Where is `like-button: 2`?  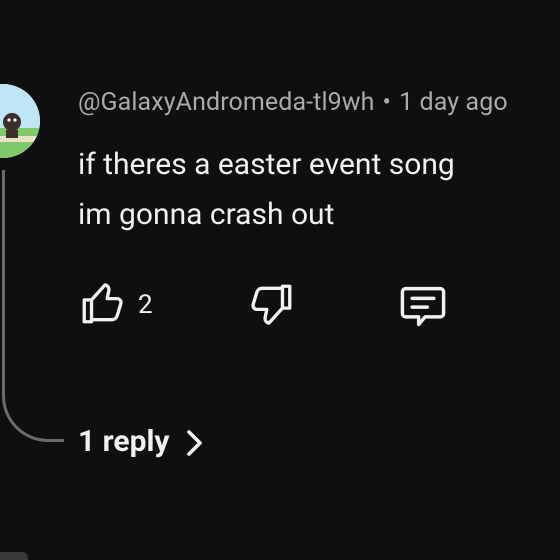
like-button: 2 is located at coordinates (115, 303).